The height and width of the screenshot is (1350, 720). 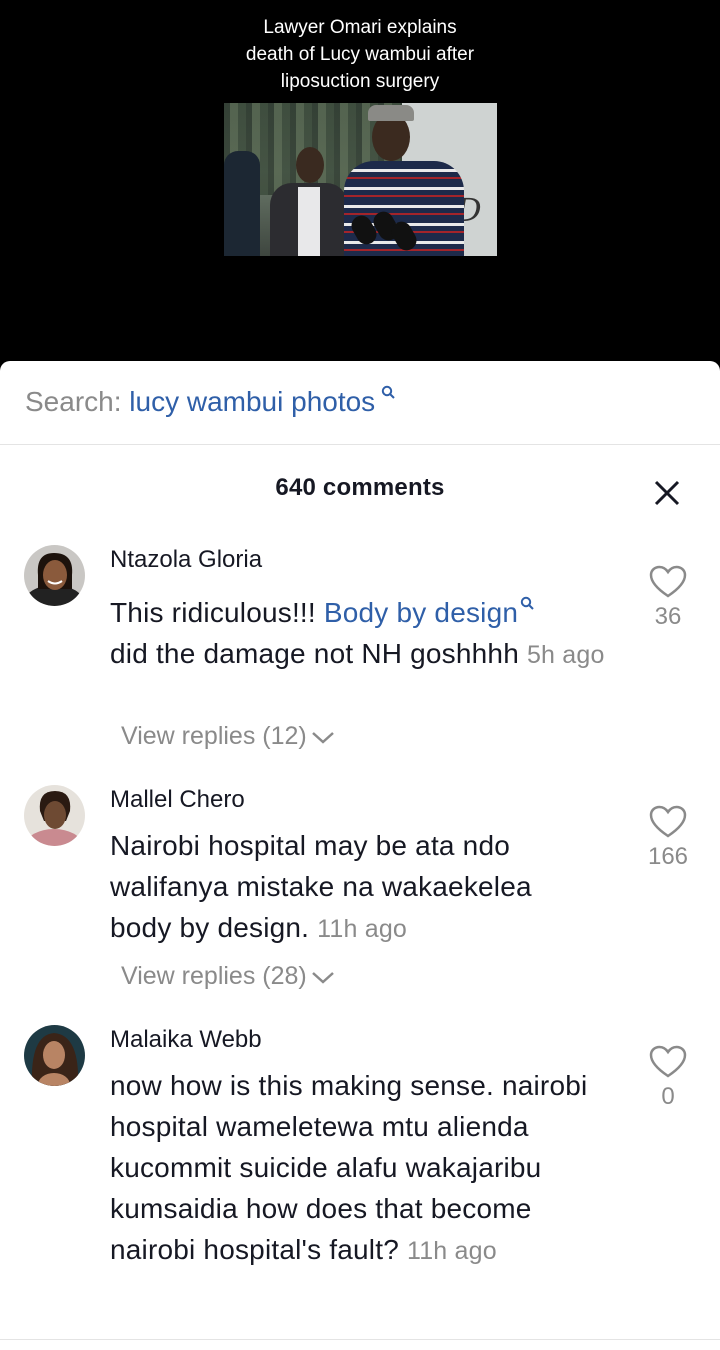 What do you see at coordinates (668, 616) in the screenshot?
I see `like-count: 36` at bounding box center [668, 616].